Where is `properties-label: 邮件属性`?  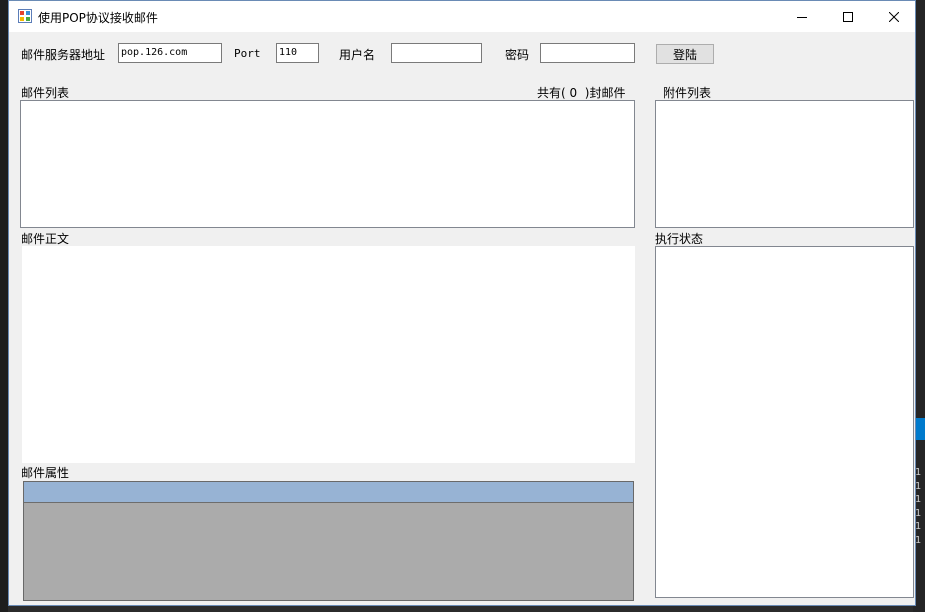
properties-label: 邮件属性 is located at coordinates (45, 473).